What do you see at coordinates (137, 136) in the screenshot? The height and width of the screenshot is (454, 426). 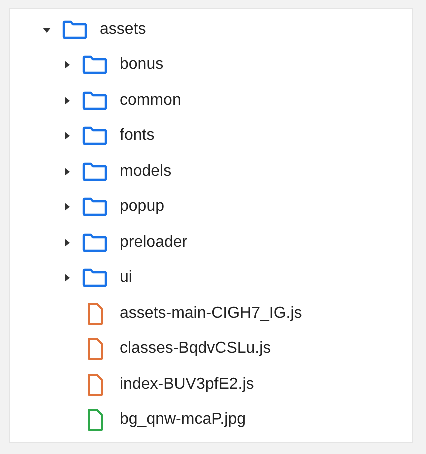 I see `folder-name: fonts` at bounding box center [137, 136].